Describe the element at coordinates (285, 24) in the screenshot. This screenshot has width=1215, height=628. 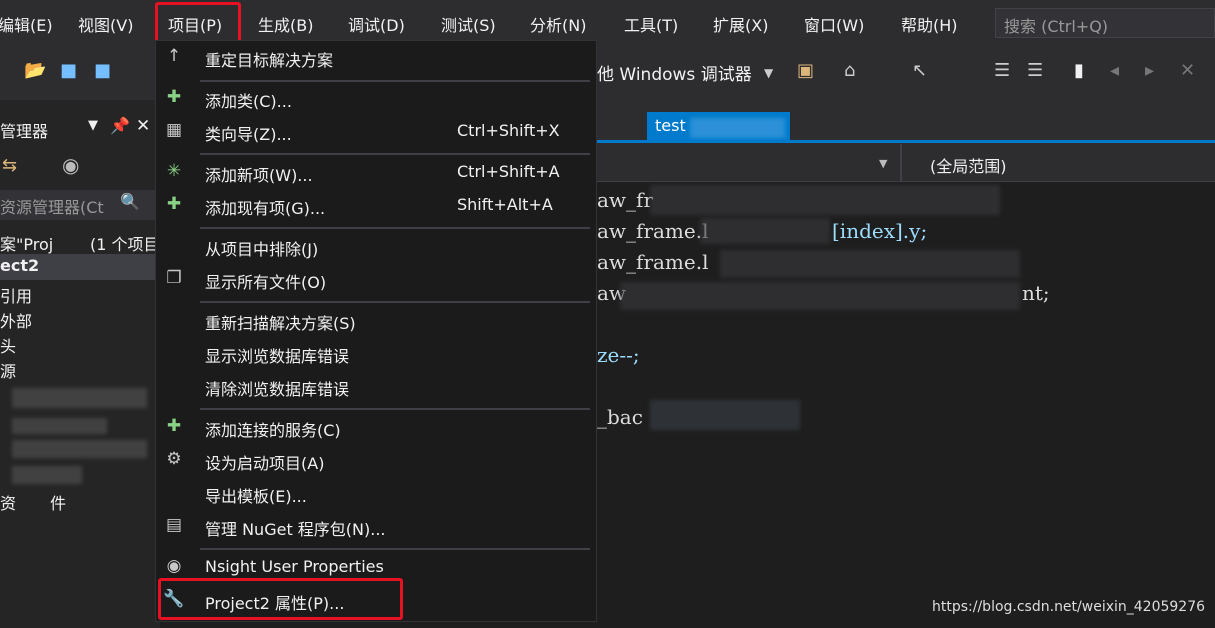
I see `menu-build: 生成(B)` at that location.